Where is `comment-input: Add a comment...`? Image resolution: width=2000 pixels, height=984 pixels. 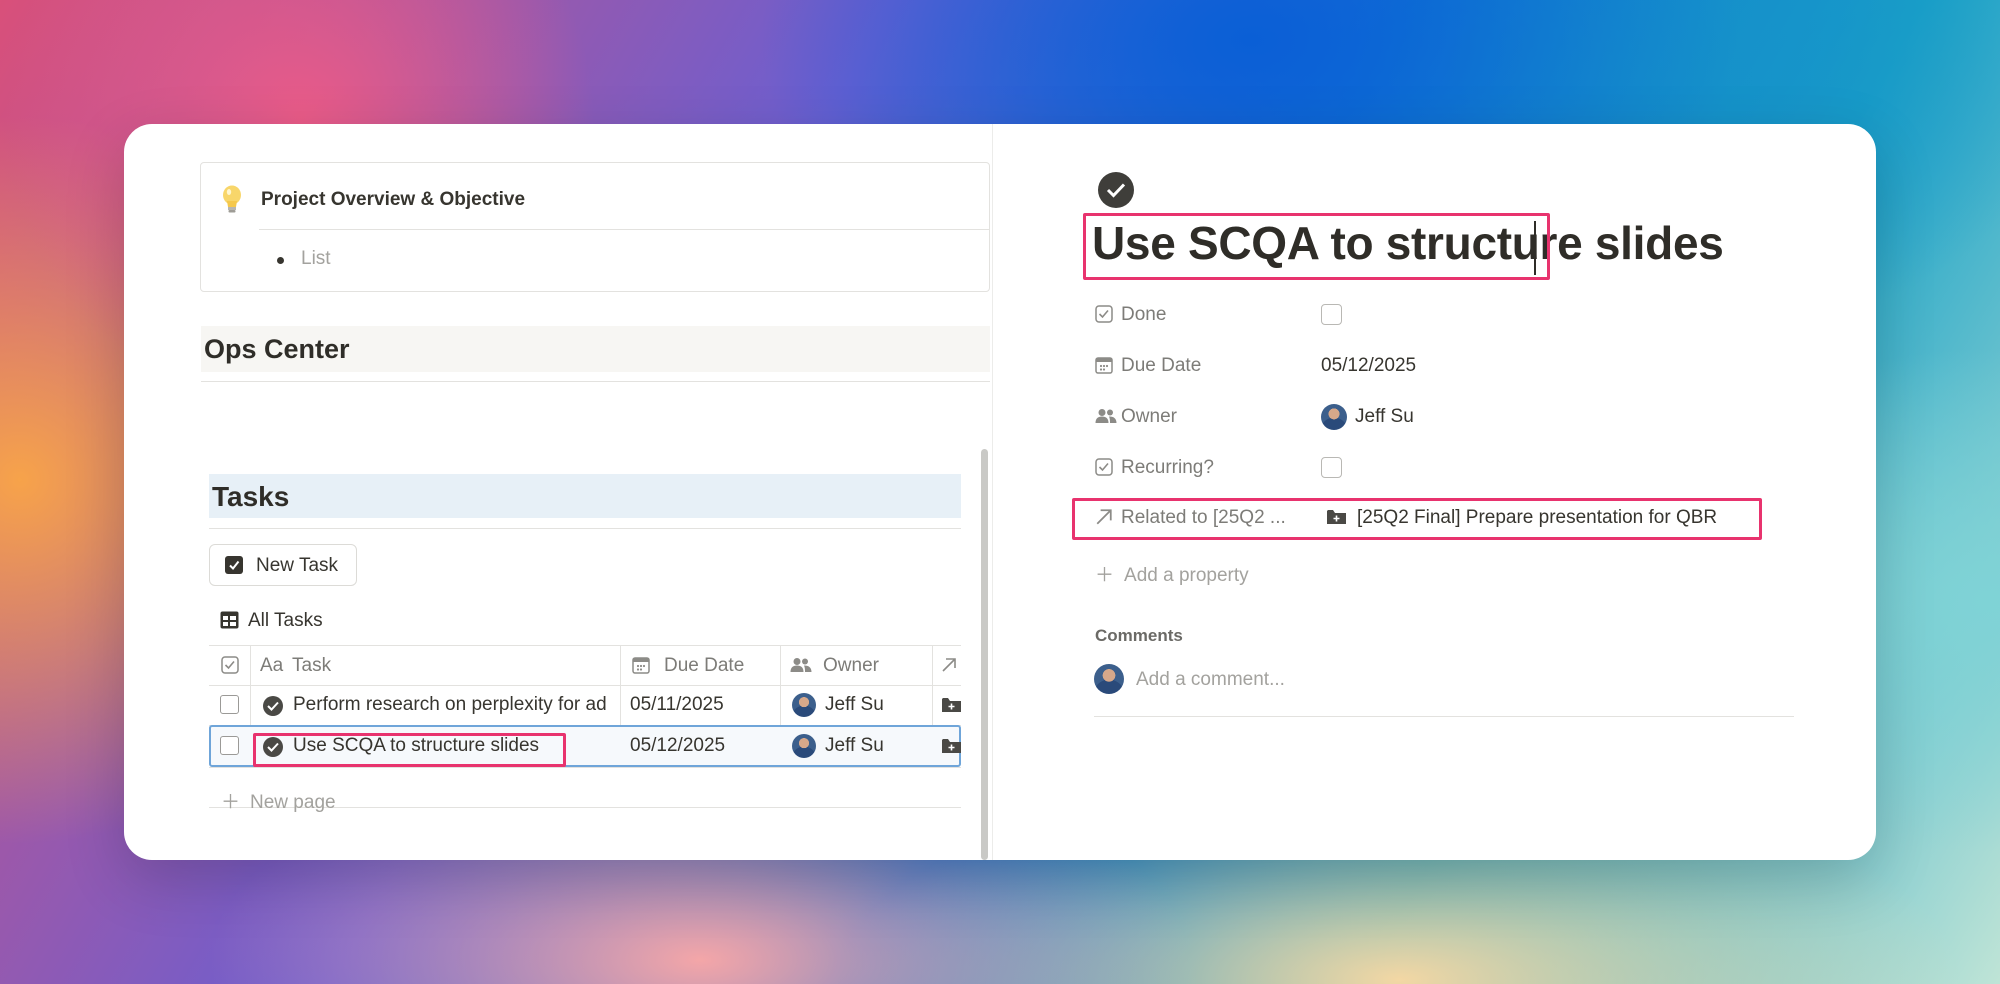 comment-input: Add a comment... is located at coordinates (1210, 680).